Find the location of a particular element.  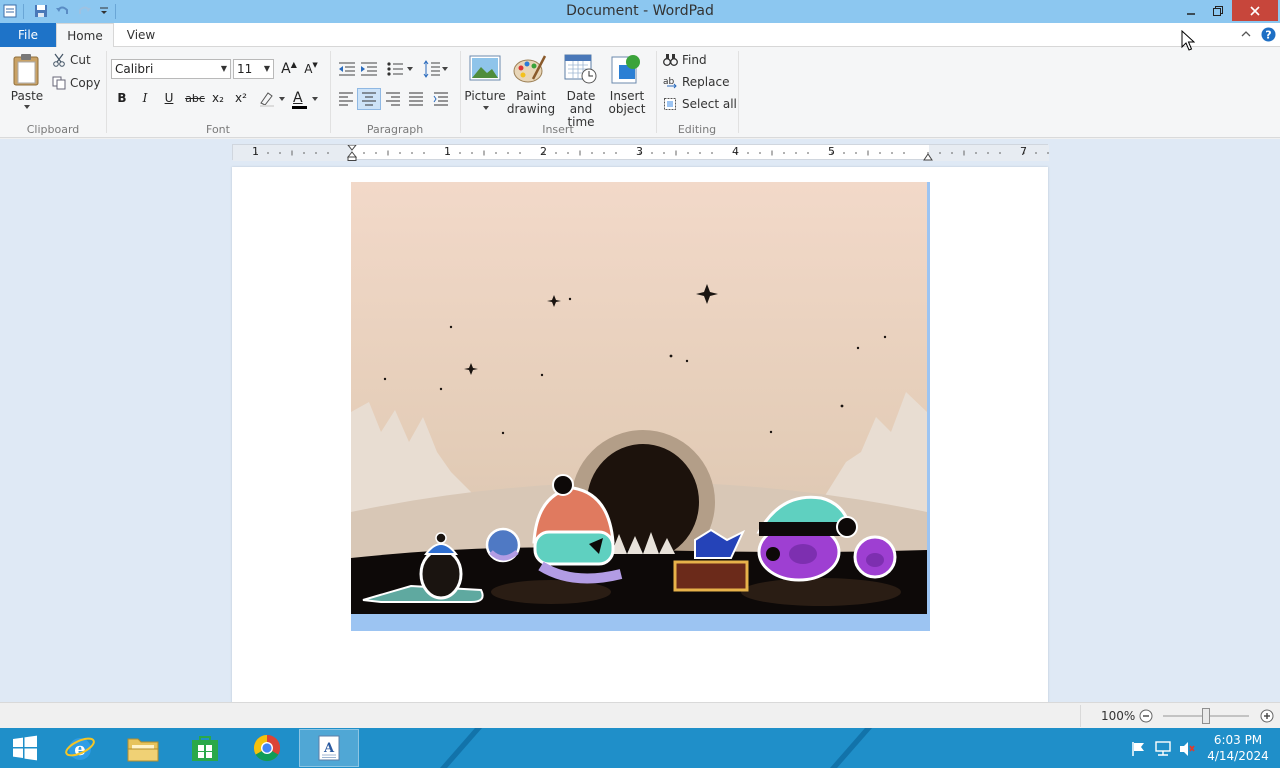

tab-home: Home is located at coordinates (85, 35).